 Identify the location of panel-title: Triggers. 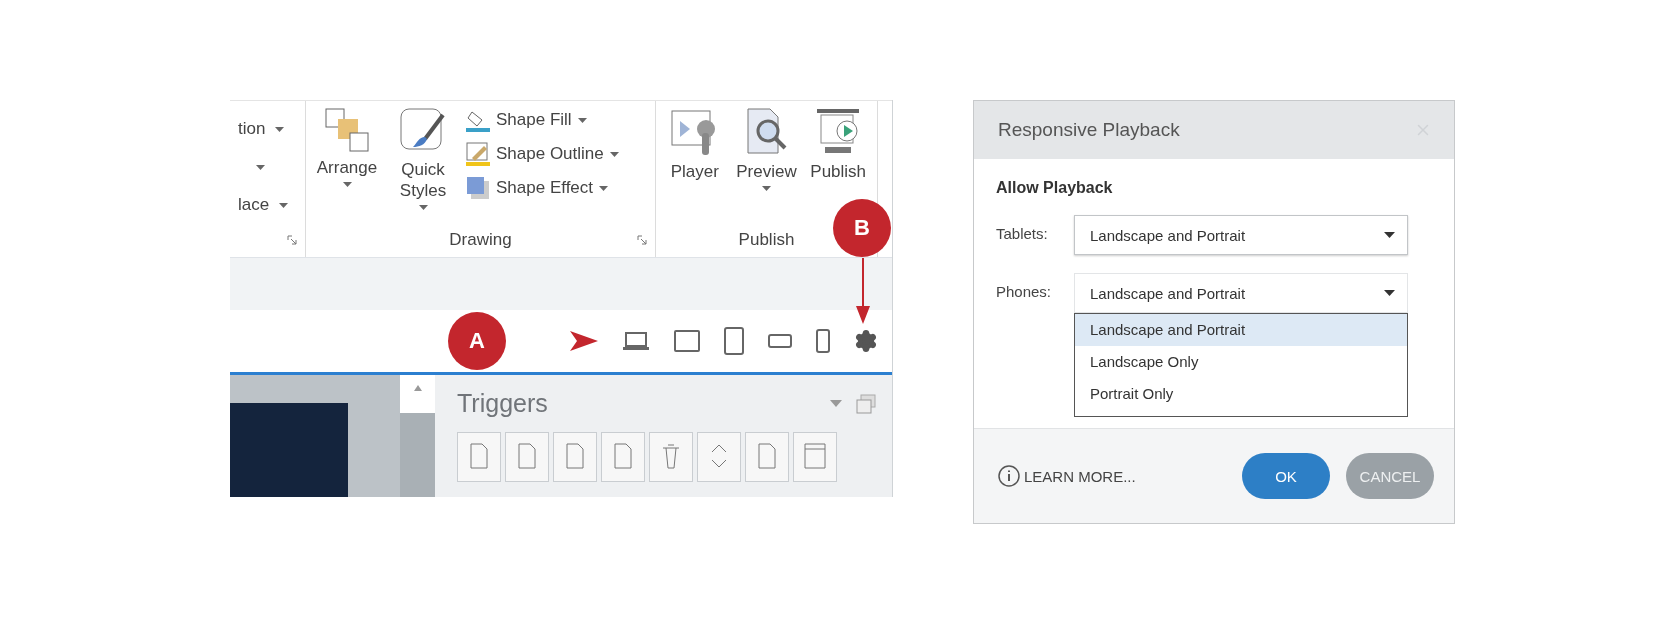
(503, 403).